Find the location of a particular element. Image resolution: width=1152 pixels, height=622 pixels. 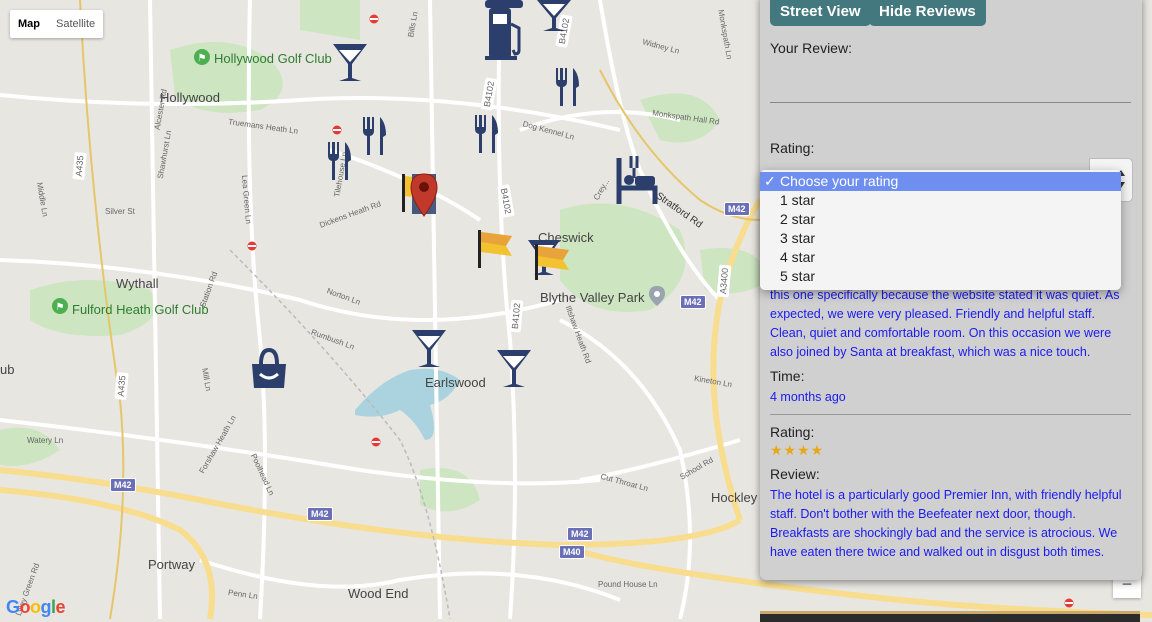

review-2-stars: ★★★★ is located at coordinates (797, 450).